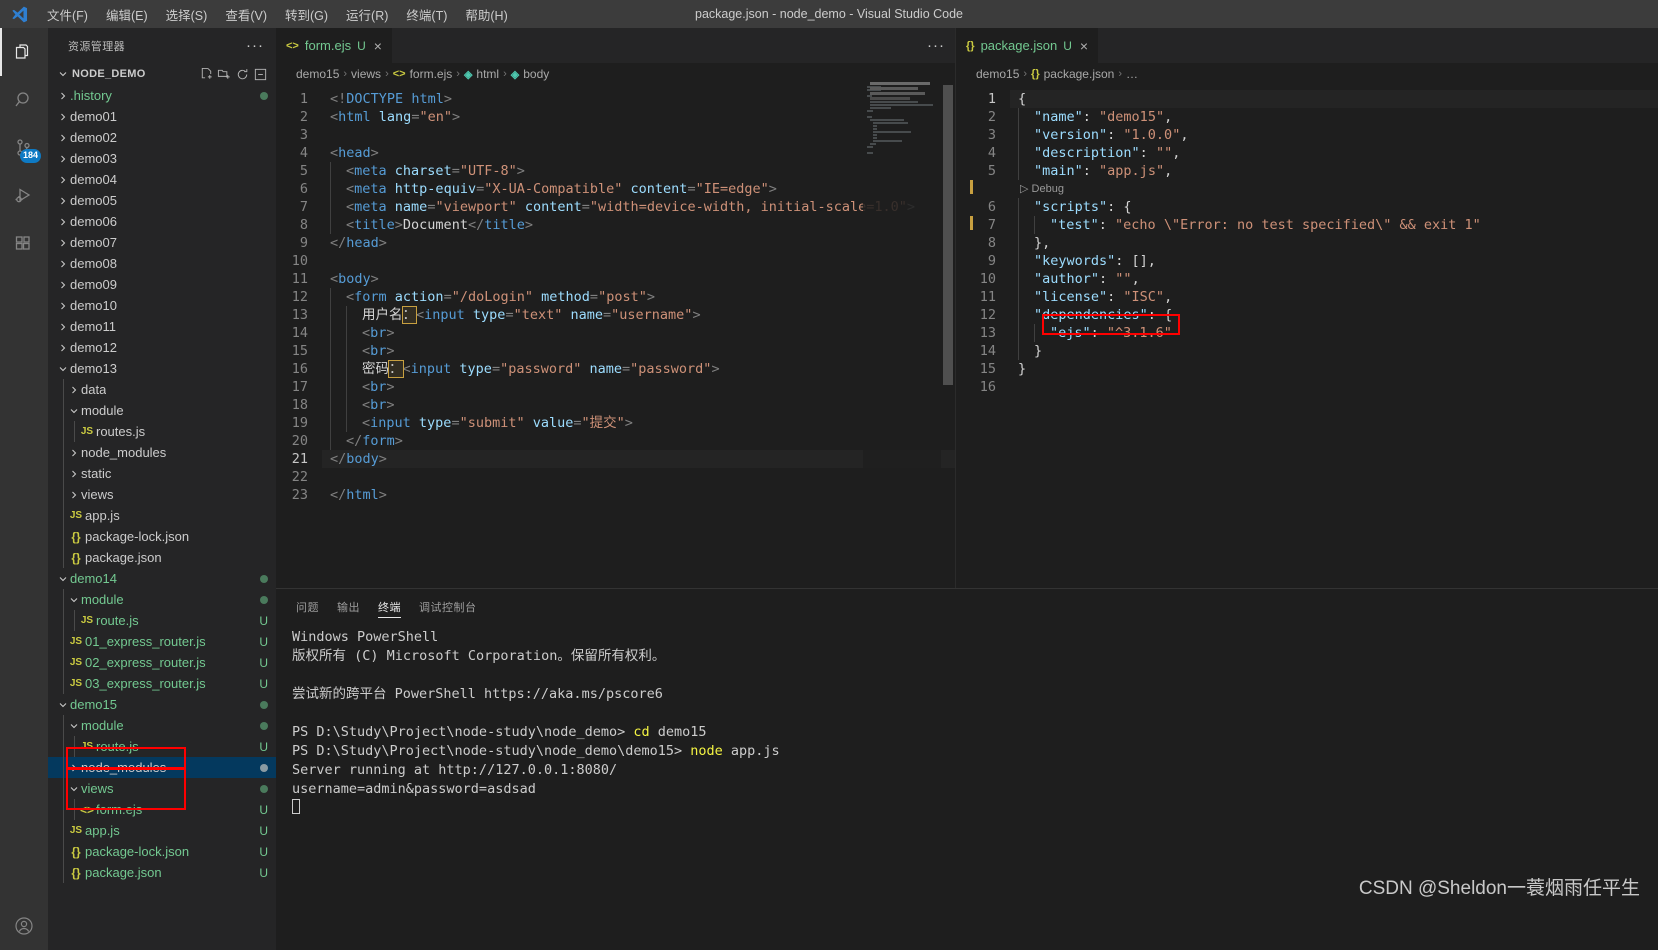 The image size is (1658, 950). Describe the element at coordinates (162, 179) in the screenshot. I see `tree-folder-row: demo04` at that location.